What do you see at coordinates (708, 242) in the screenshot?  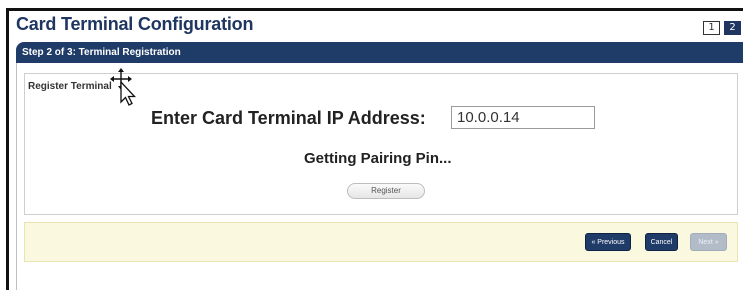 I see `next-button: Next »` at bounding box center [708, 242].